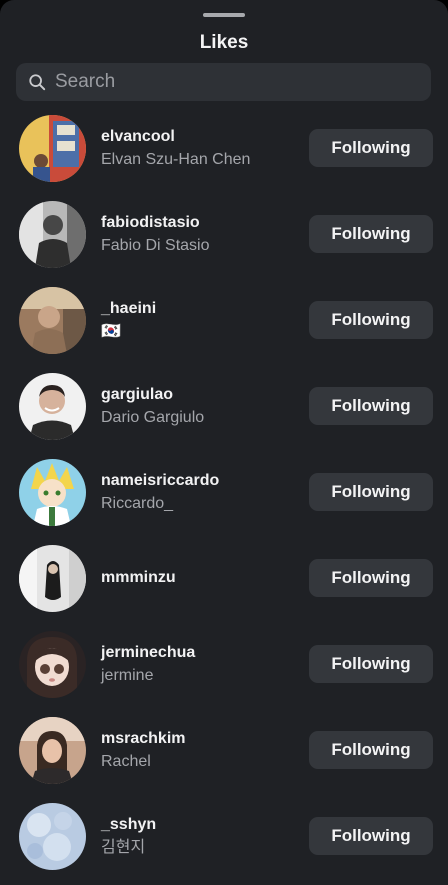  Describe the element at coordinates (201, 481) in the screenshot. I see `username: nameisriccardo` at that location.